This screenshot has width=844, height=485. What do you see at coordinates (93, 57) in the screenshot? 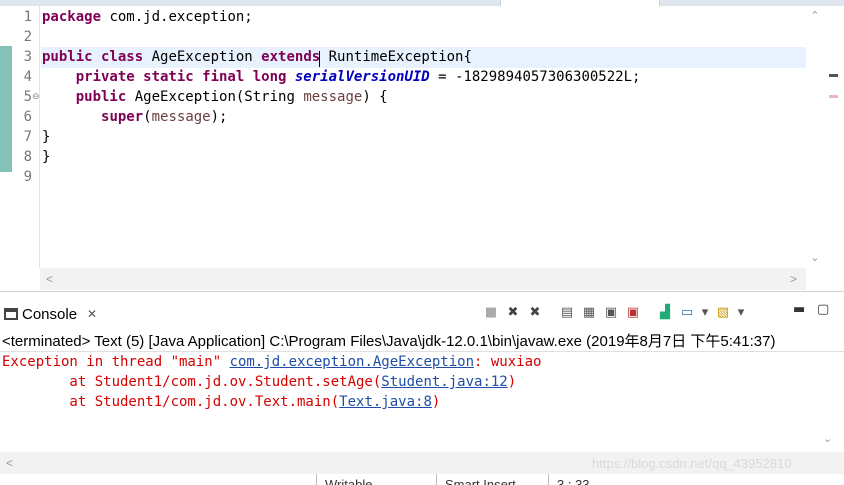
I see `keyword: public class` at bounding box center [93, 57].